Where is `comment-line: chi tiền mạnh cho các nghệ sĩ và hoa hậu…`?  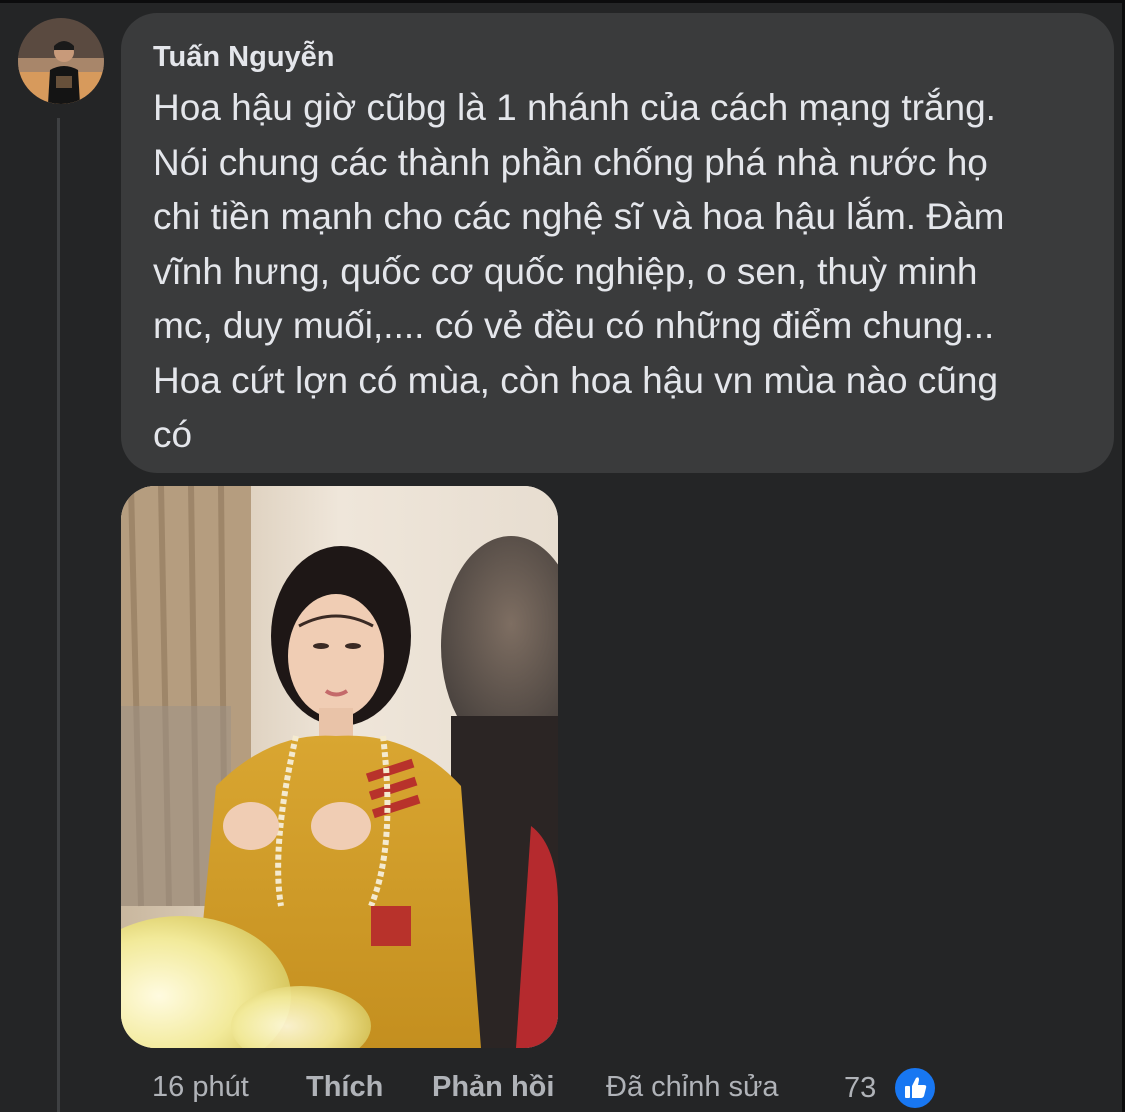 comment-line: chi tiền mạnh cho các nghệ sĩ và hoa hậu… is located at coordinates (579, 216).